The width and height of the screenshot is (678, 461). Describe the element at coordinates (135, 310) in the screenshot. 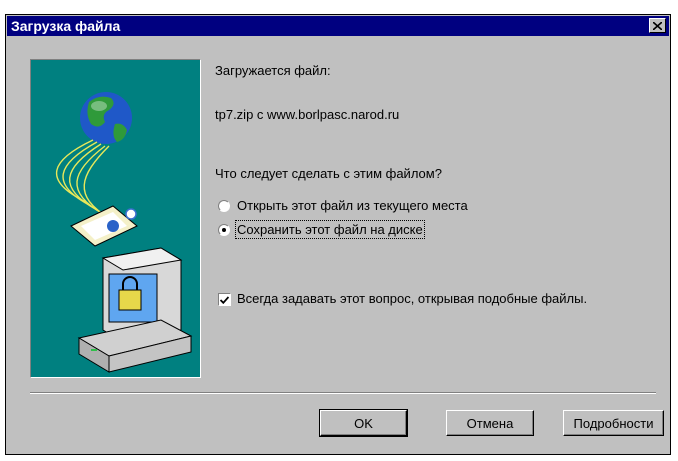

I see `computer-icon` at that location.